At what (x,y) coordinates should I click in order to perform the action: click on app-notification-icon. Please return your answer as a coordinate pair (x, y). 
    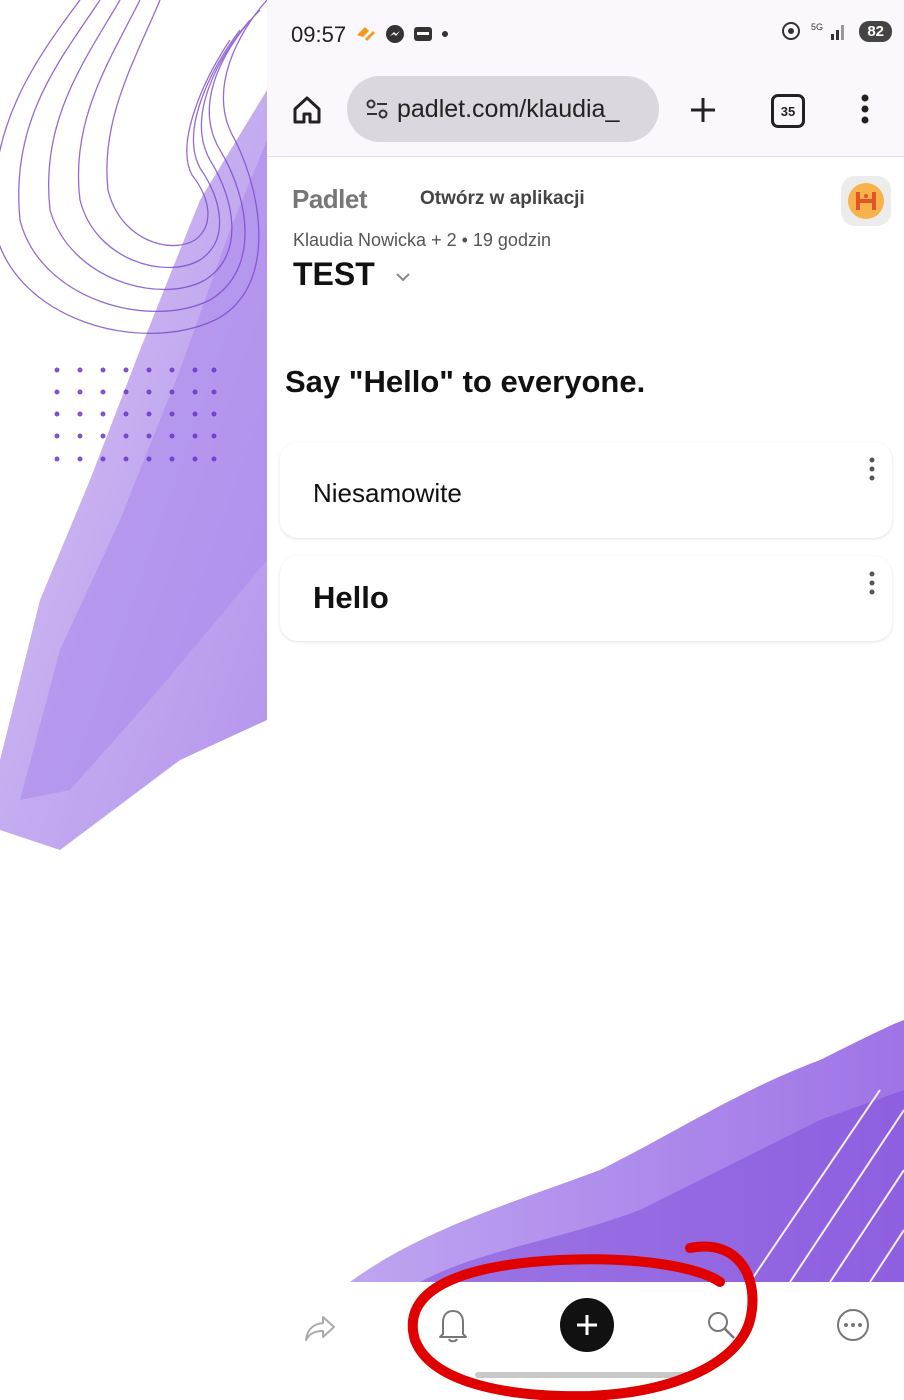
    Looking at the image, I should click on (366, 34).